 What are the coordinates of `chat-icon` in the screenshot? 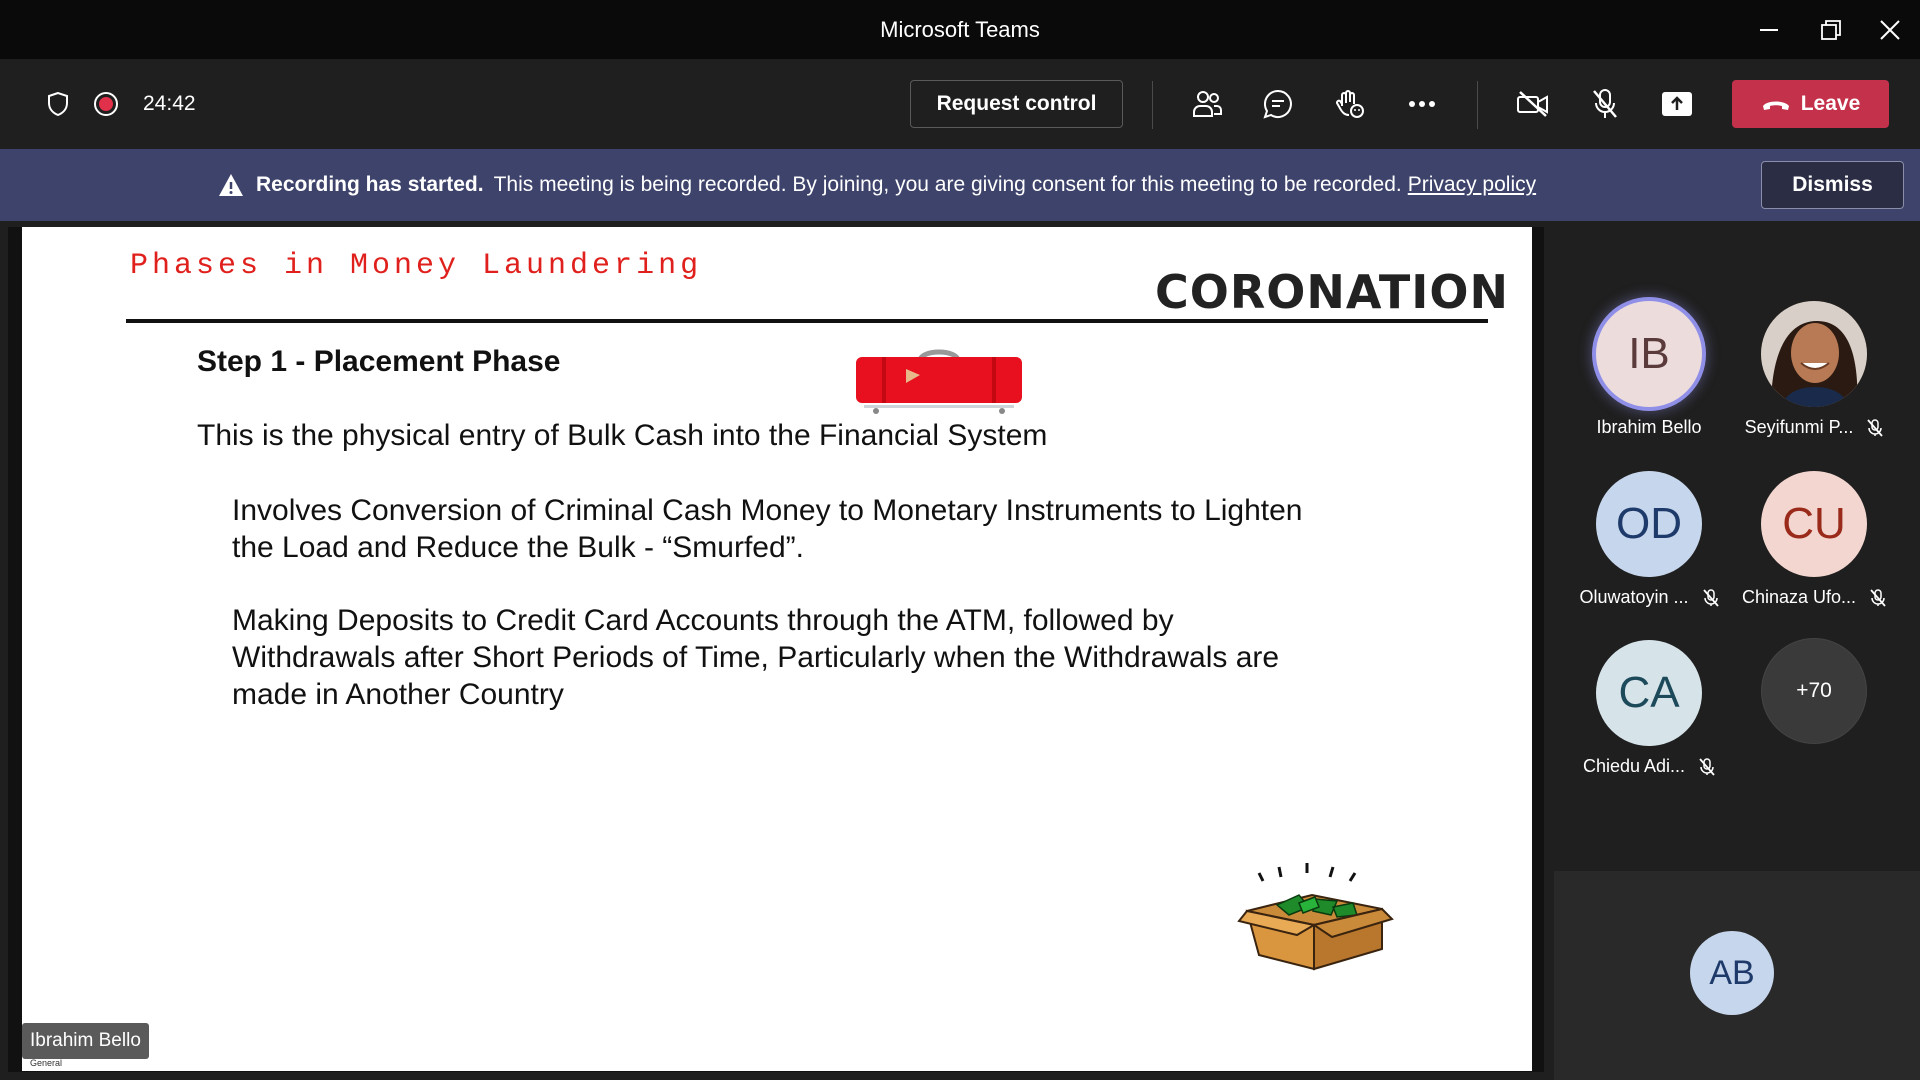 It's located at (1277, 104).